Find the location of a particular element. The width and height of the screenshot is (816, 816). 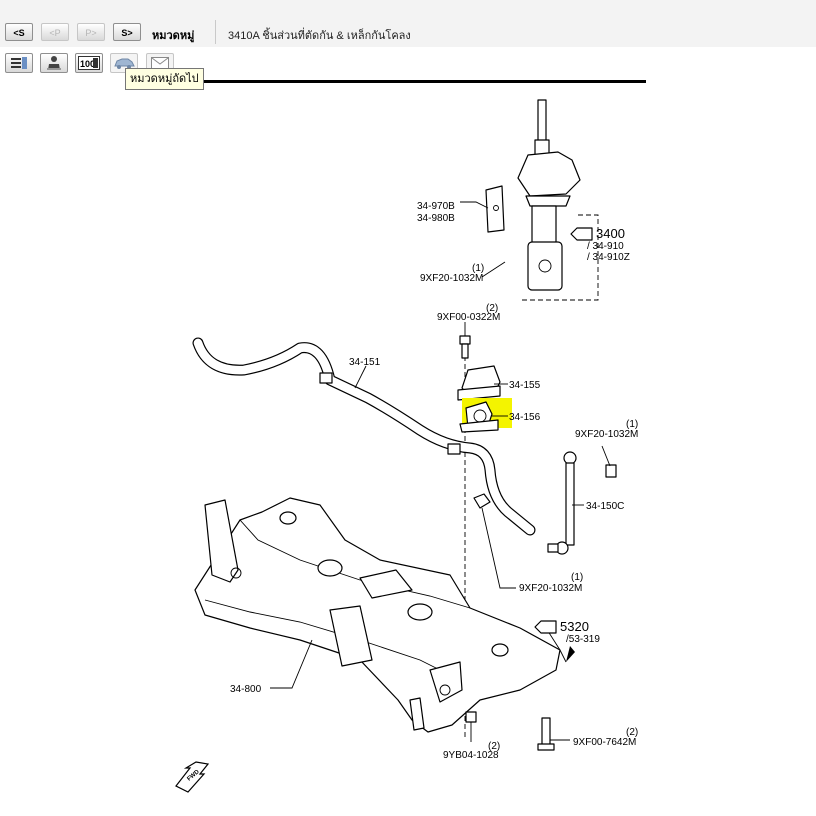

label-nut-qty-mid: (1) is located at coordinates (577, 577).